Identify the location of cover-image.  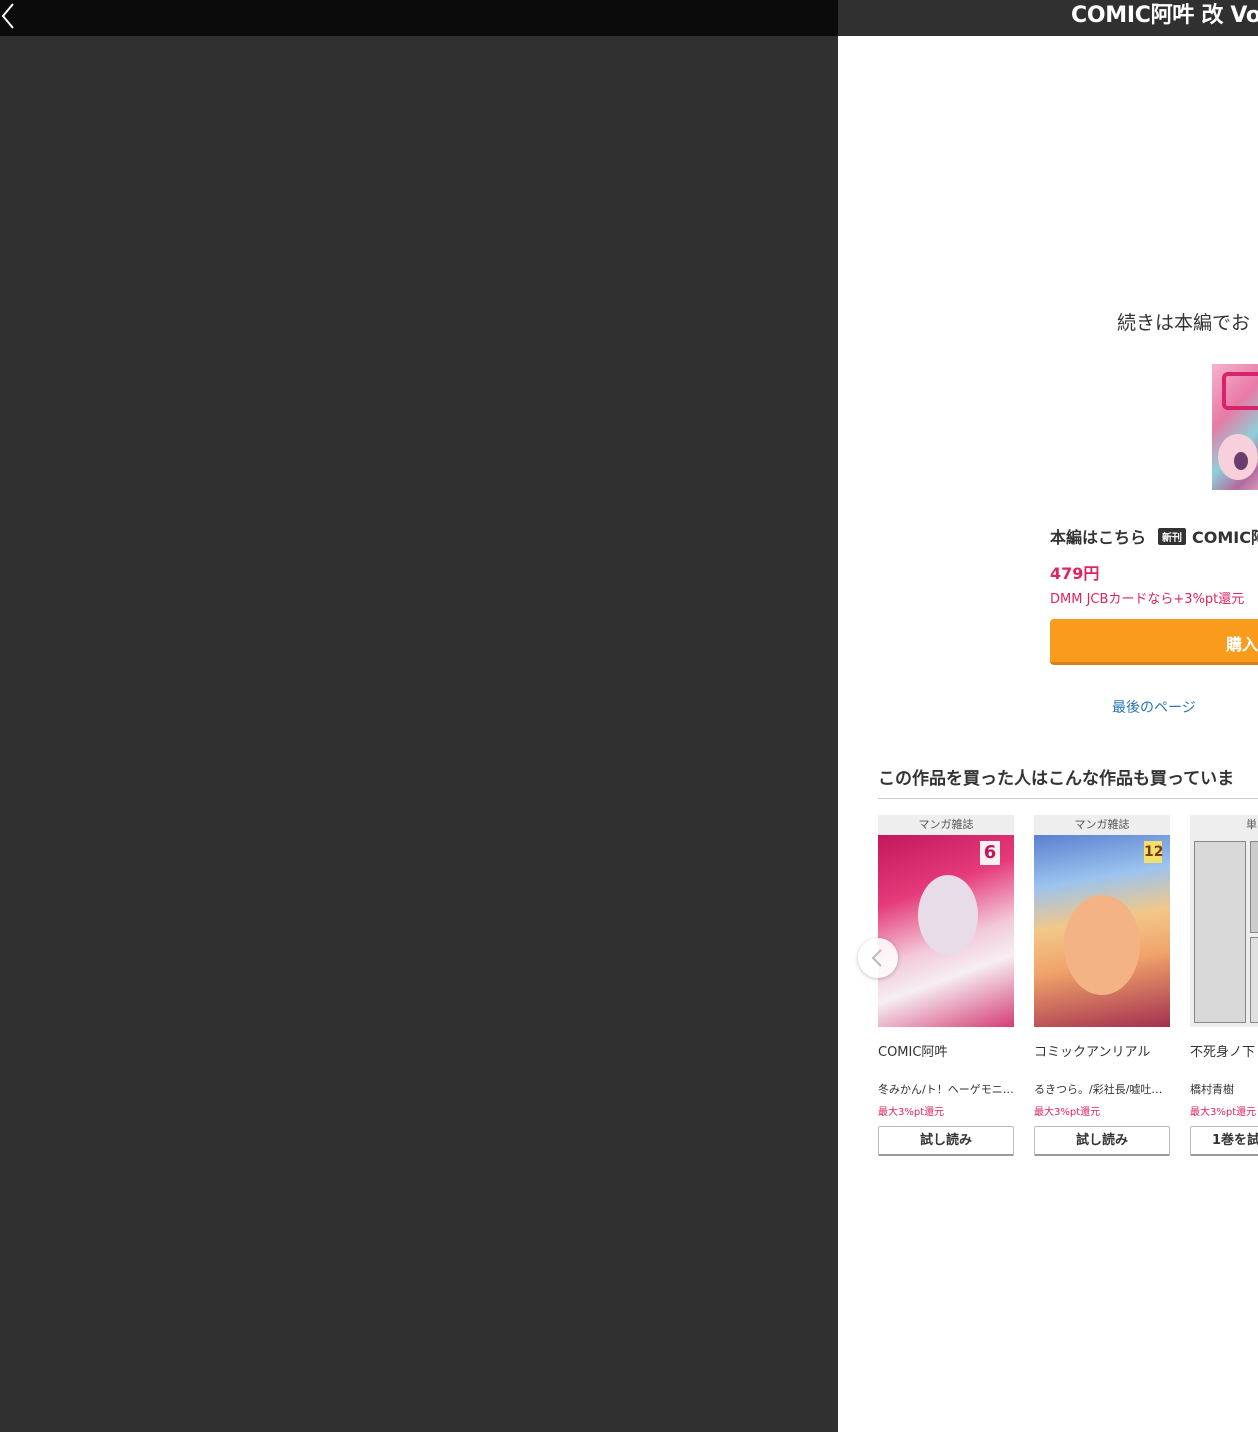
(1224, 931).